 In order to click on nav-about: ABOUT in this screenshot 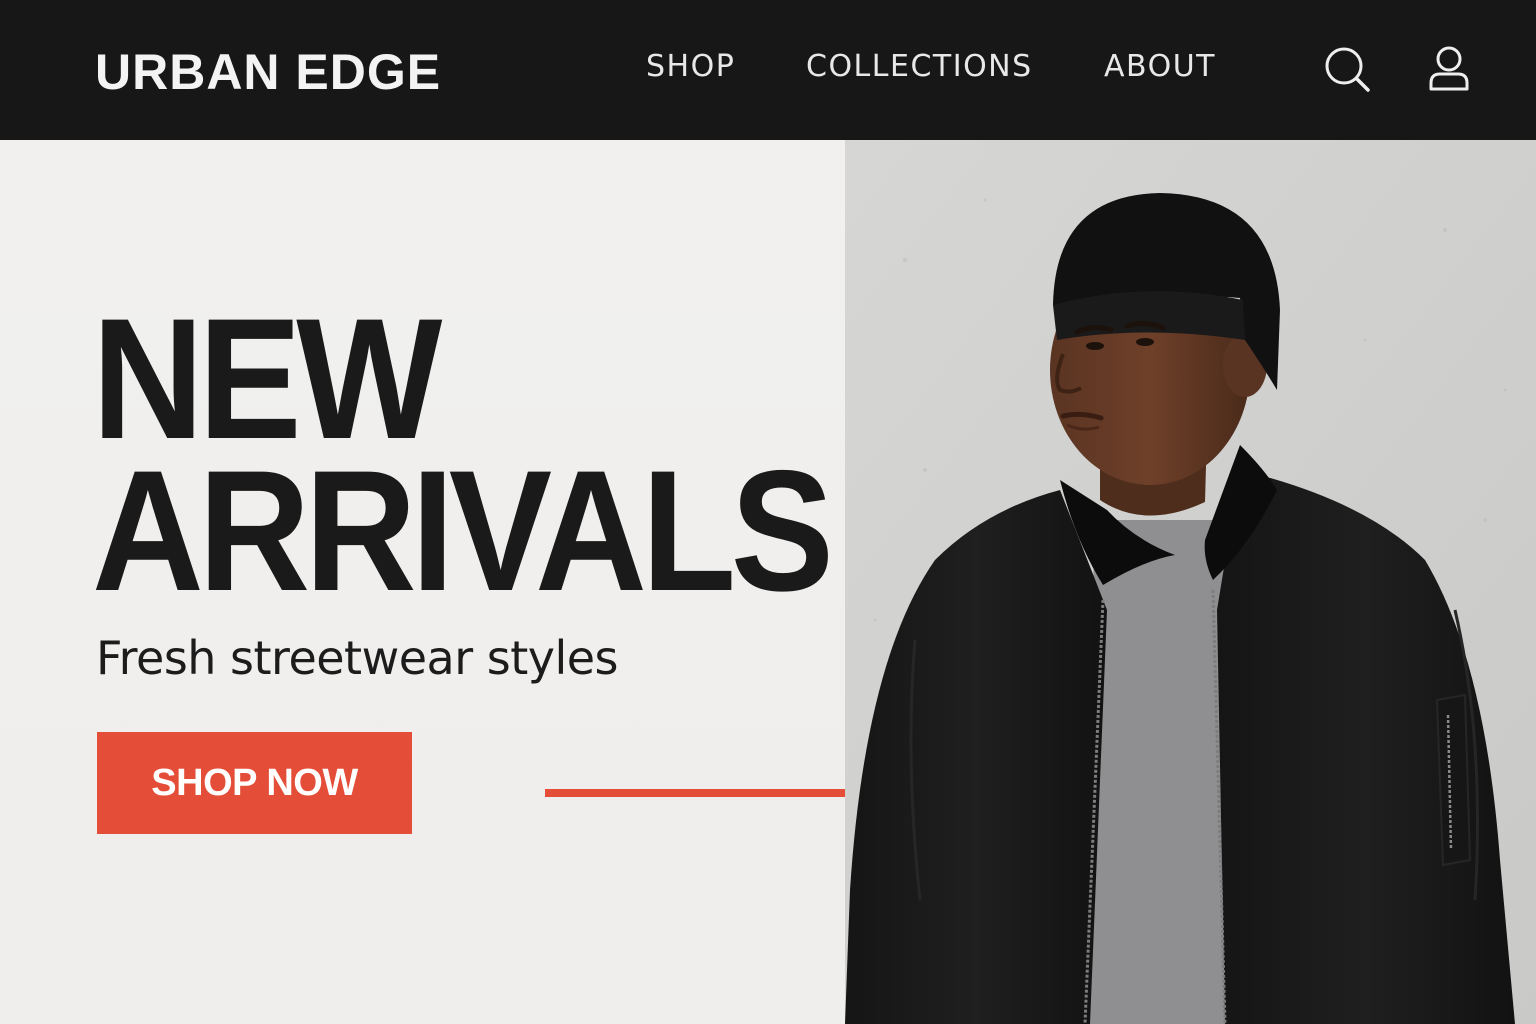, I will do `click(1160, 67)`.